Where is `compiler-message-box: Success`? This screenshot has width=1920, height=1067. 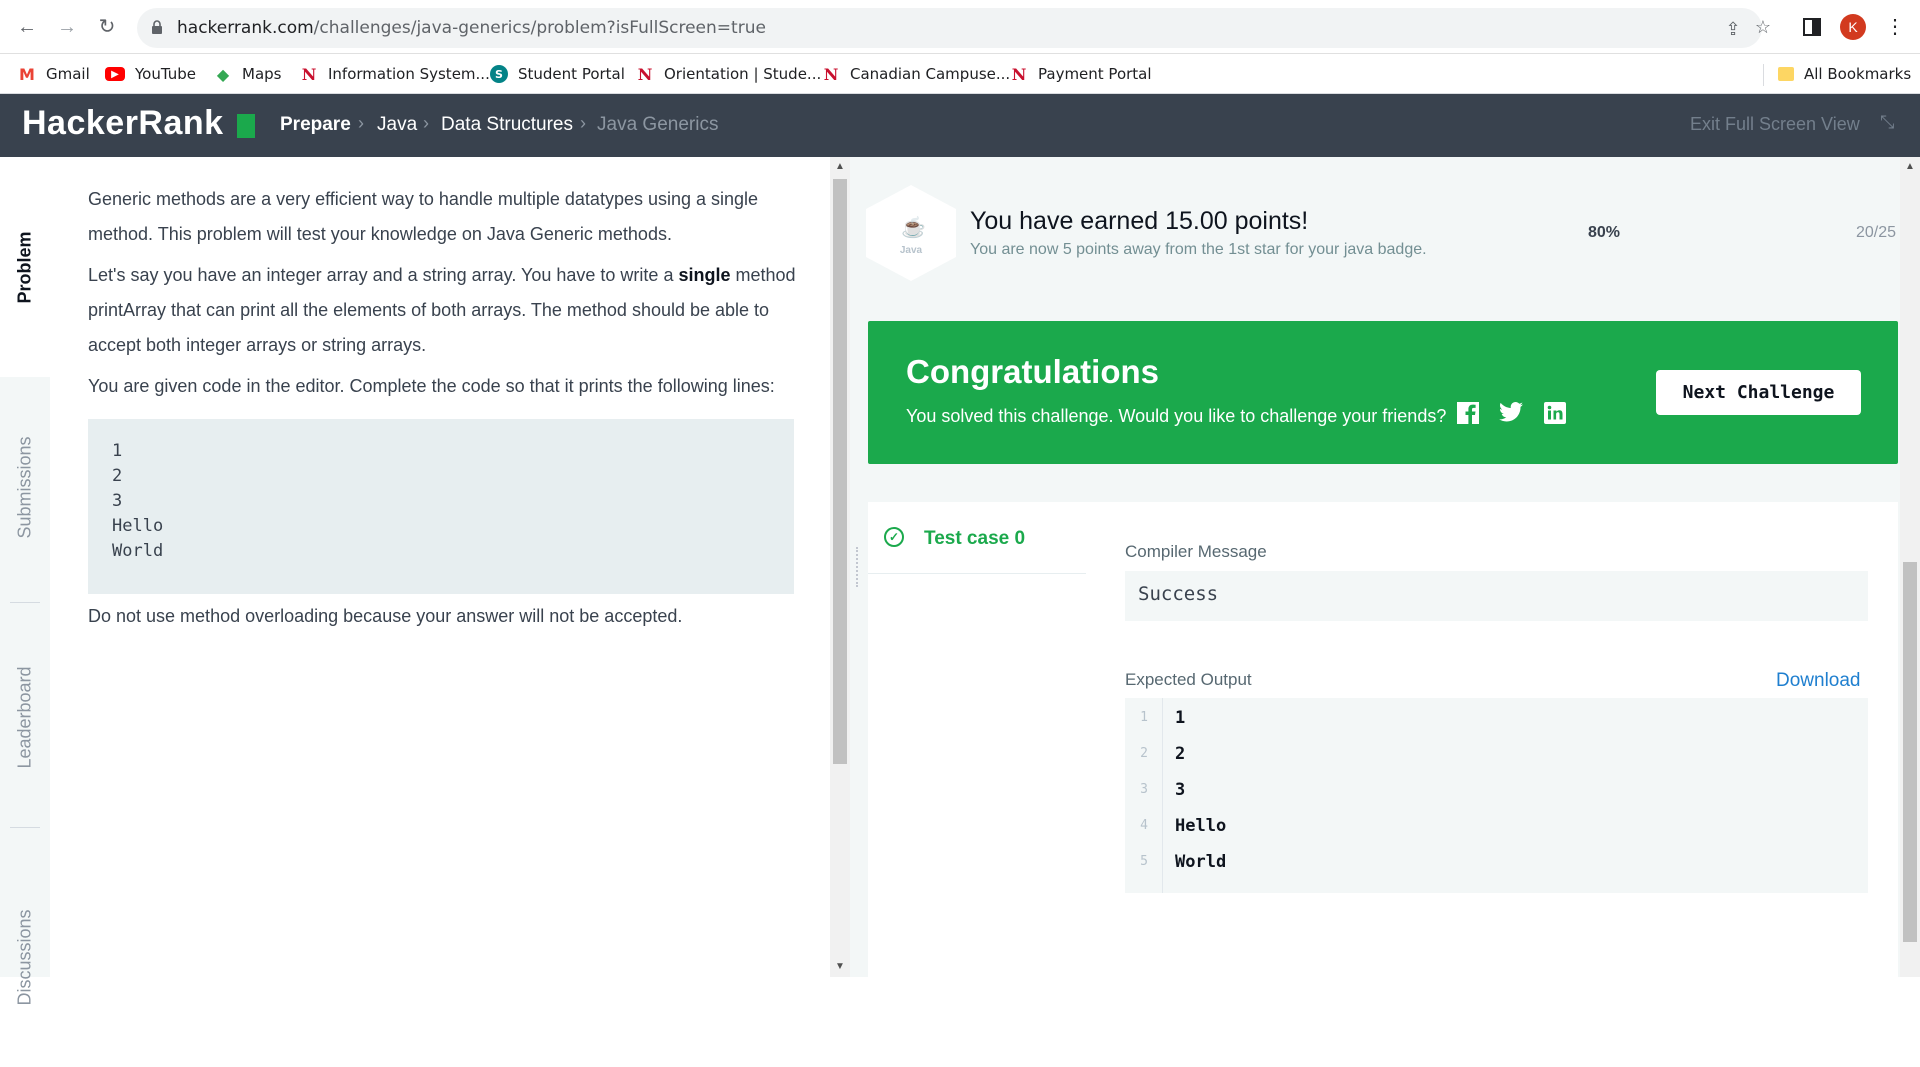
compiler-message-box: Success is located at coordinates (1496, 596).